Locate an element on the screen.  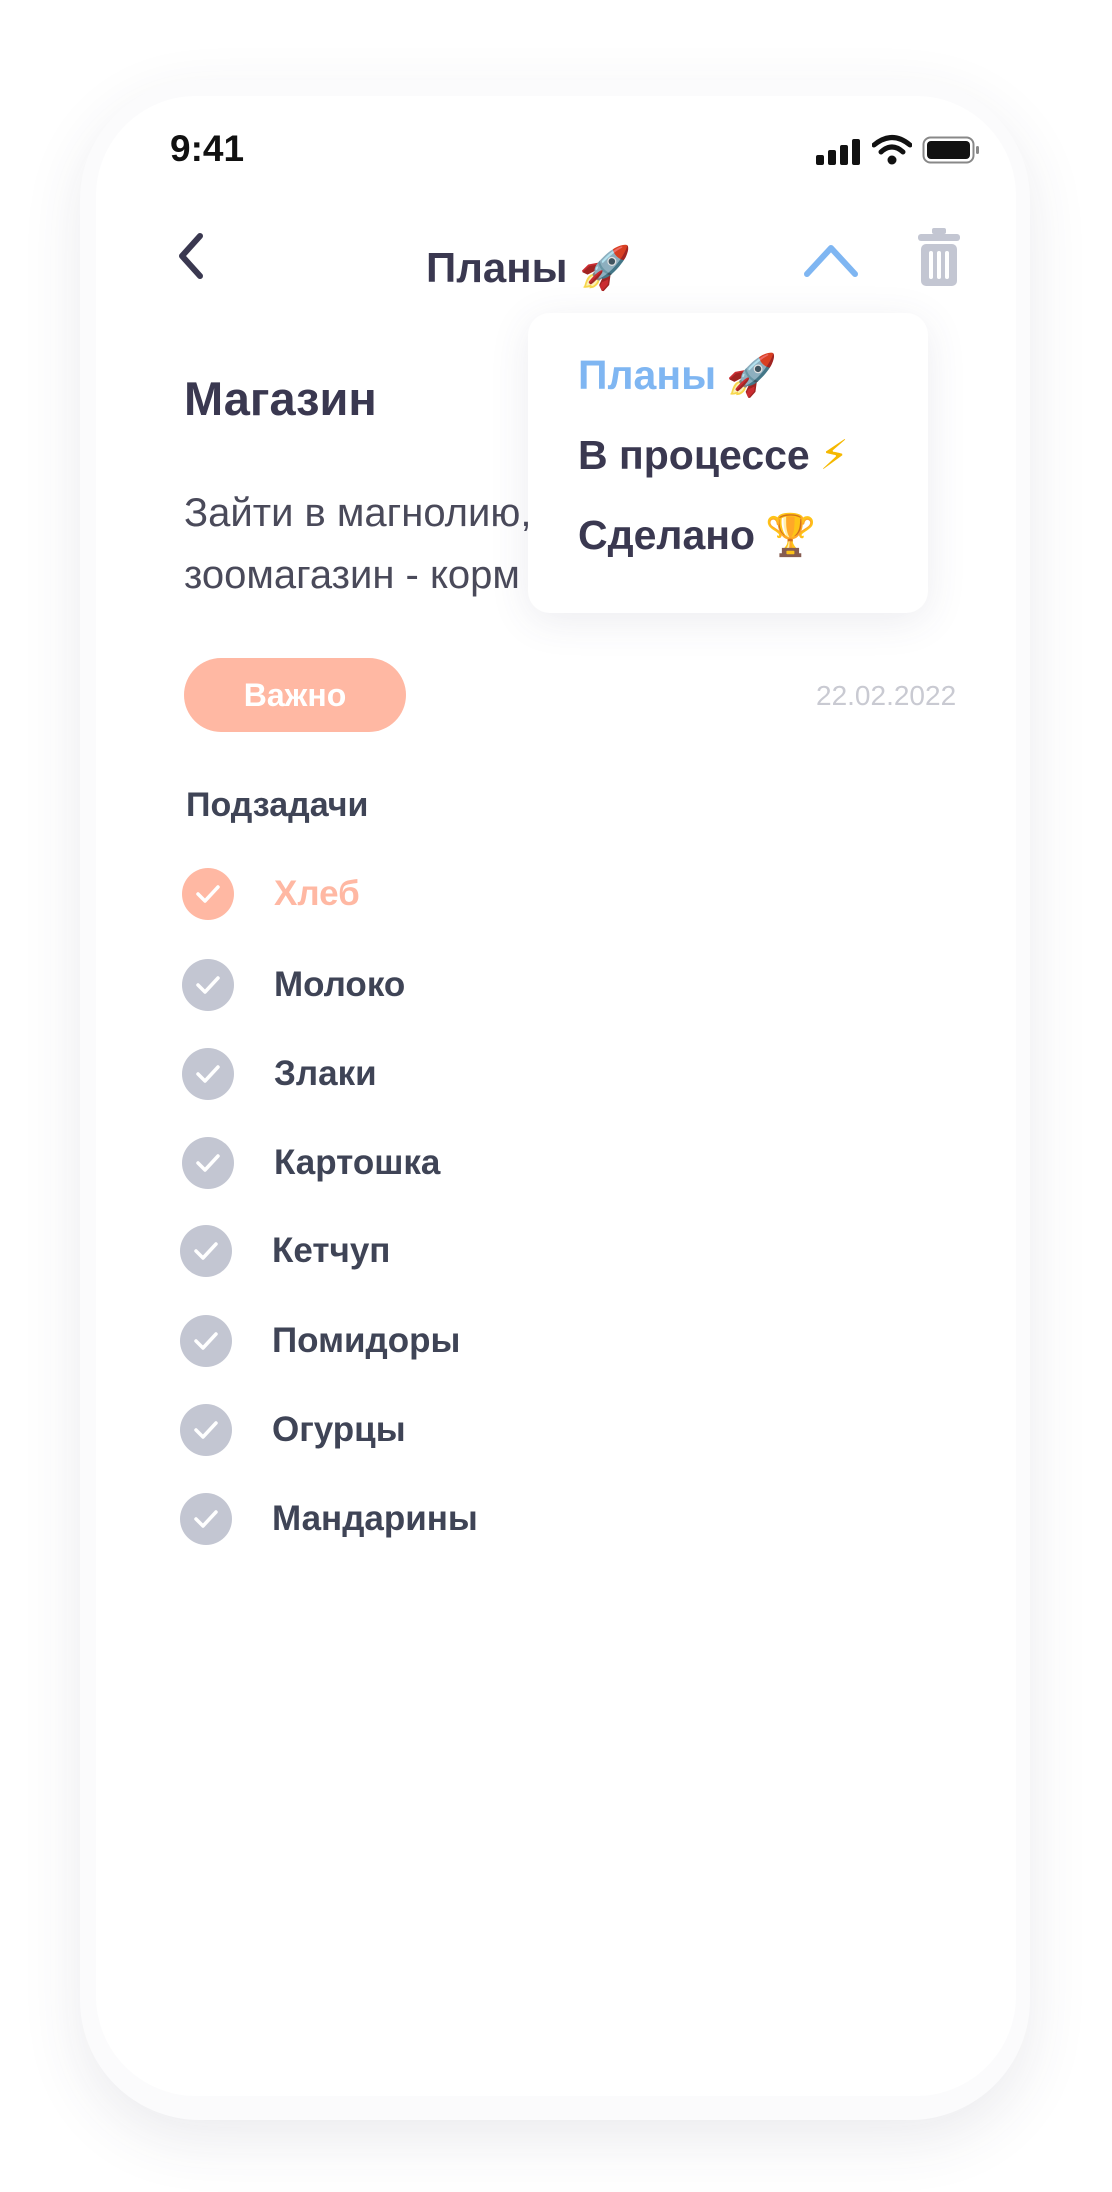
subtask-item: Картошка is located at coordinates (311, 1163).